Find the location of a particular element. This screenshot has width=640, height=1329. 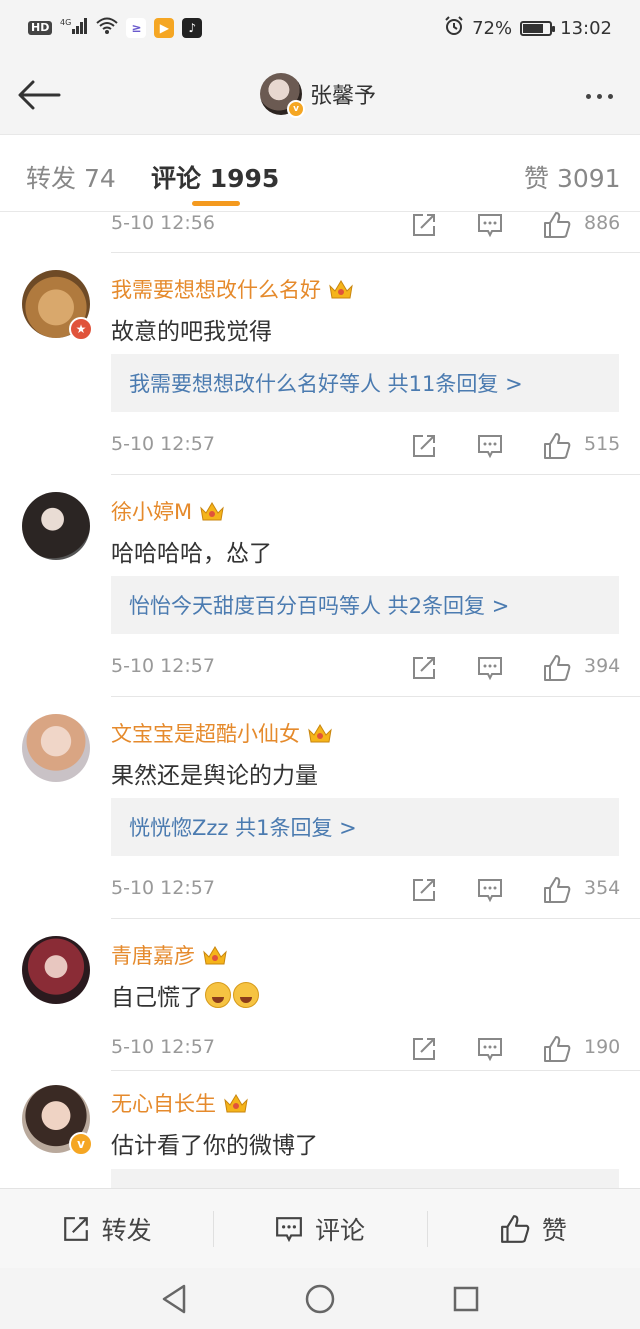

repost-button: 转发 is located at coordinates (106, 1228).